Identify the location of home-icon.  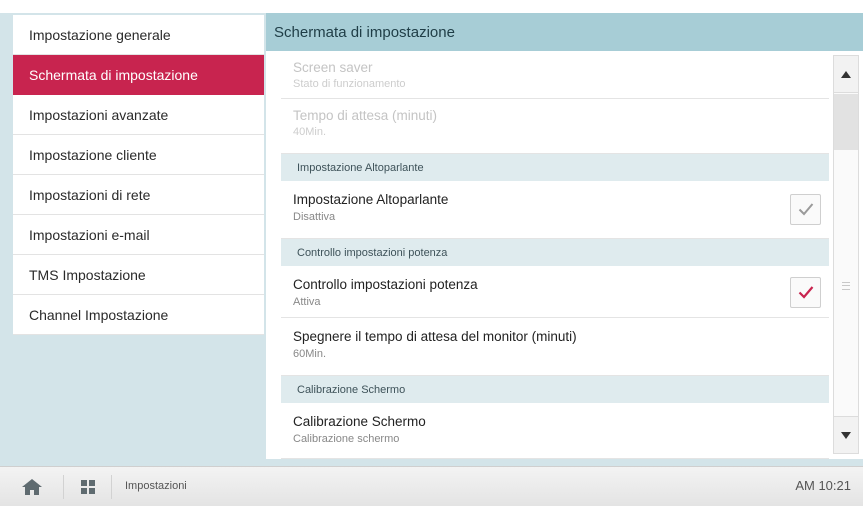
(32, 489).